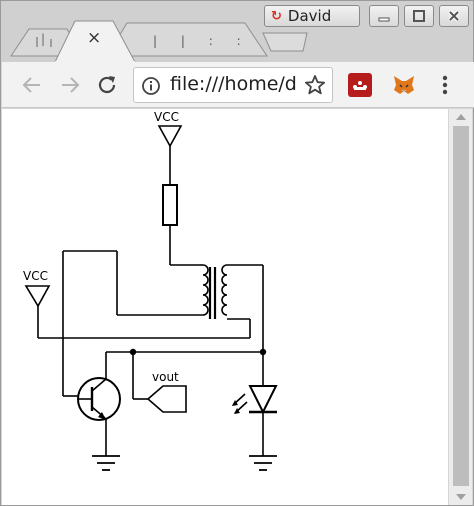  I want to click on tab-third-label: | | : :, so click(202, 41).